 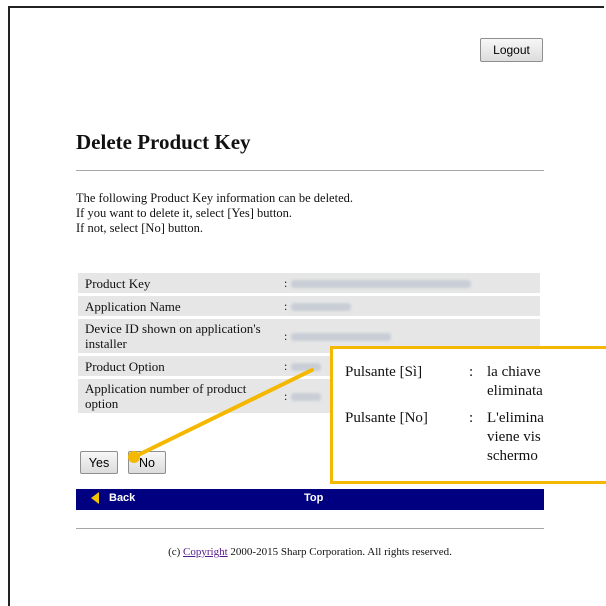 What do you see at coordinates (384, 372) in the screenshot?
I see `callout-key: Pulsante [Sì]` at bounding box center [384, 372].